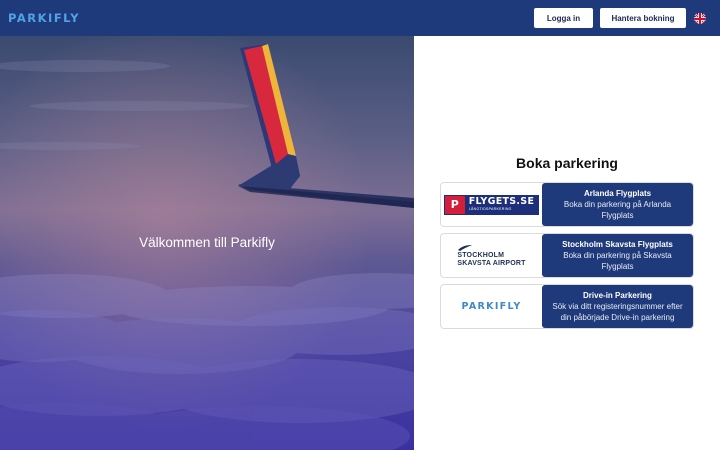  What do you see at coordinates (617, 193) in the screenshot?
I see `booking-card-title: Arlanda Flygplats` at bounding box center [617, 193].